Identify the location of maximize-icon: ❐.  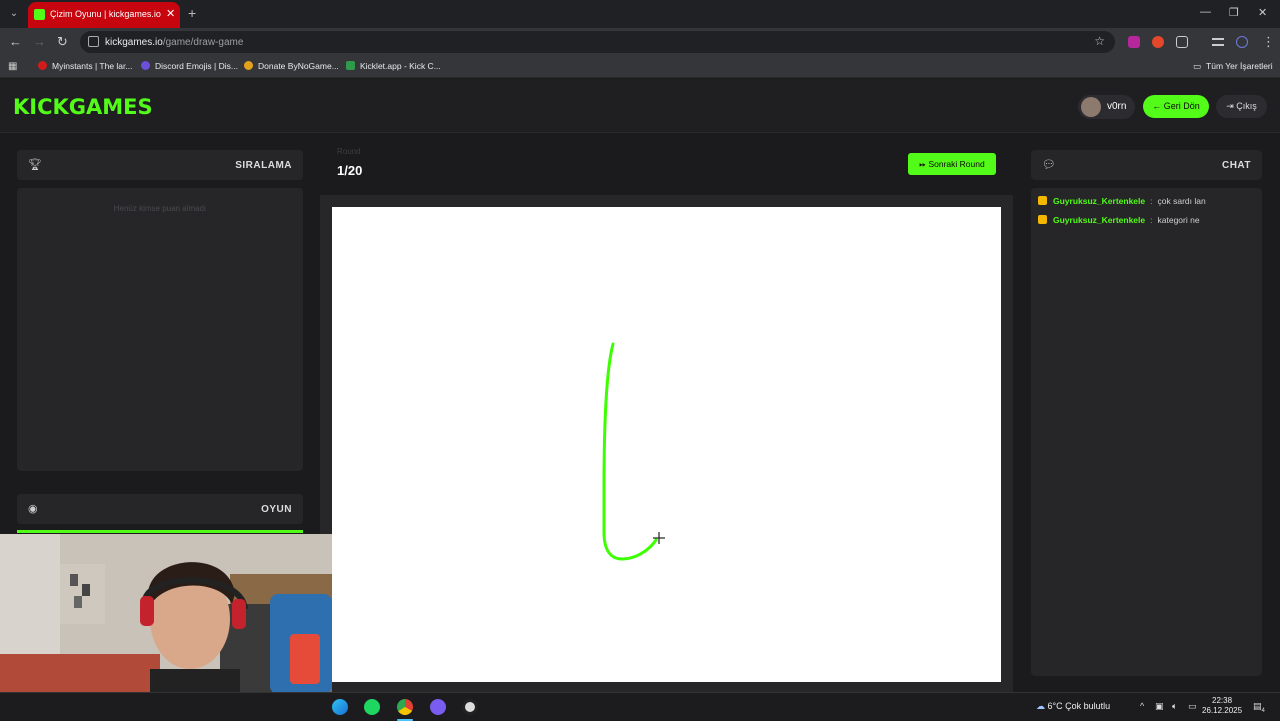
(1234, 12).